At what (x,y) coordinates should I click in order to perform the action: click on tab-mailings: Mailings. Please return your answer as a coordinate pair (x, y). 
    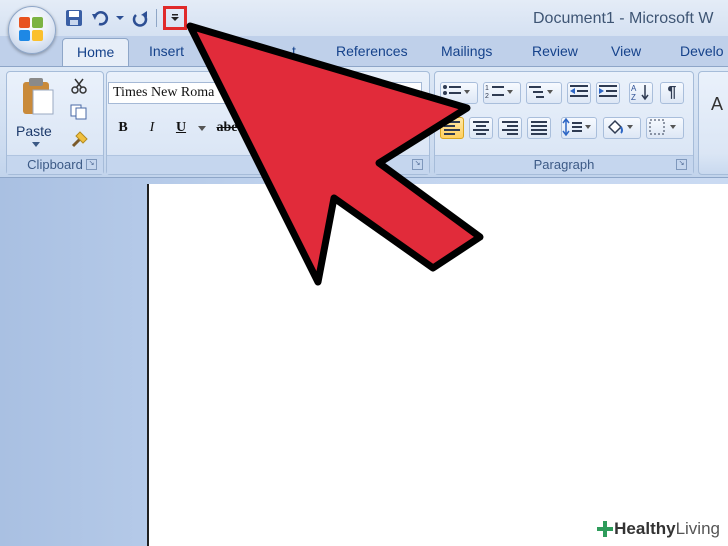
    Looking at the image, I should click on (466, 51).